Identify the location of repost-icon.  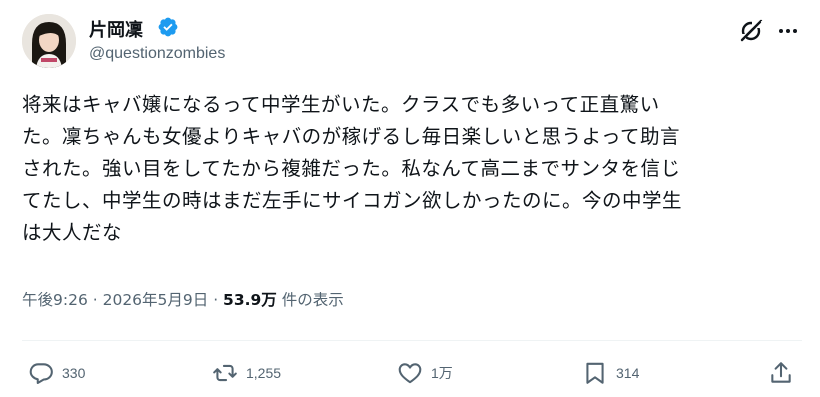
(225, 373).